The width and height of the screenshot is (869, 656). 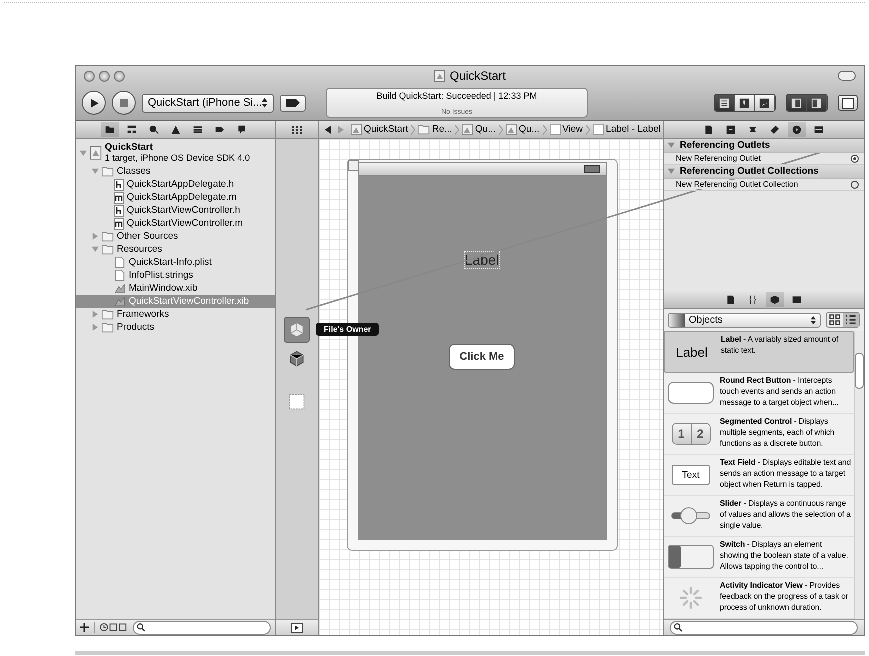 What do you see at coordinates (177, 158) in the screenshot?
I see `project-subtitle: 1 target, iPhone OS Device SDK 4.0` at bounding box center [177, 158].